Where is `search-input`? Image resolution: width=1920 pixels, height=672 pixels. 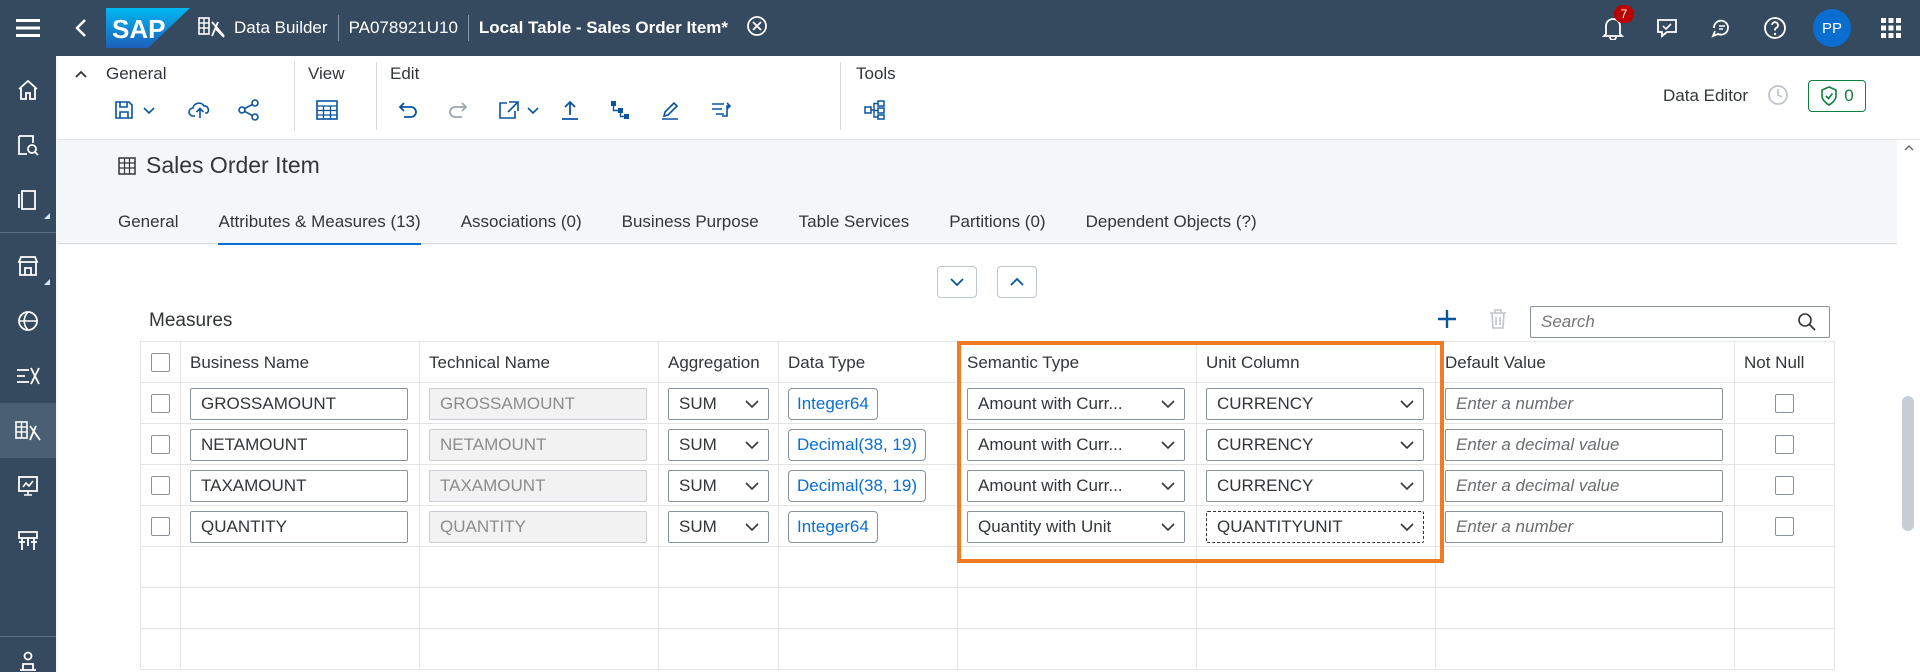
search-input is located at coordinates (1661, 322).